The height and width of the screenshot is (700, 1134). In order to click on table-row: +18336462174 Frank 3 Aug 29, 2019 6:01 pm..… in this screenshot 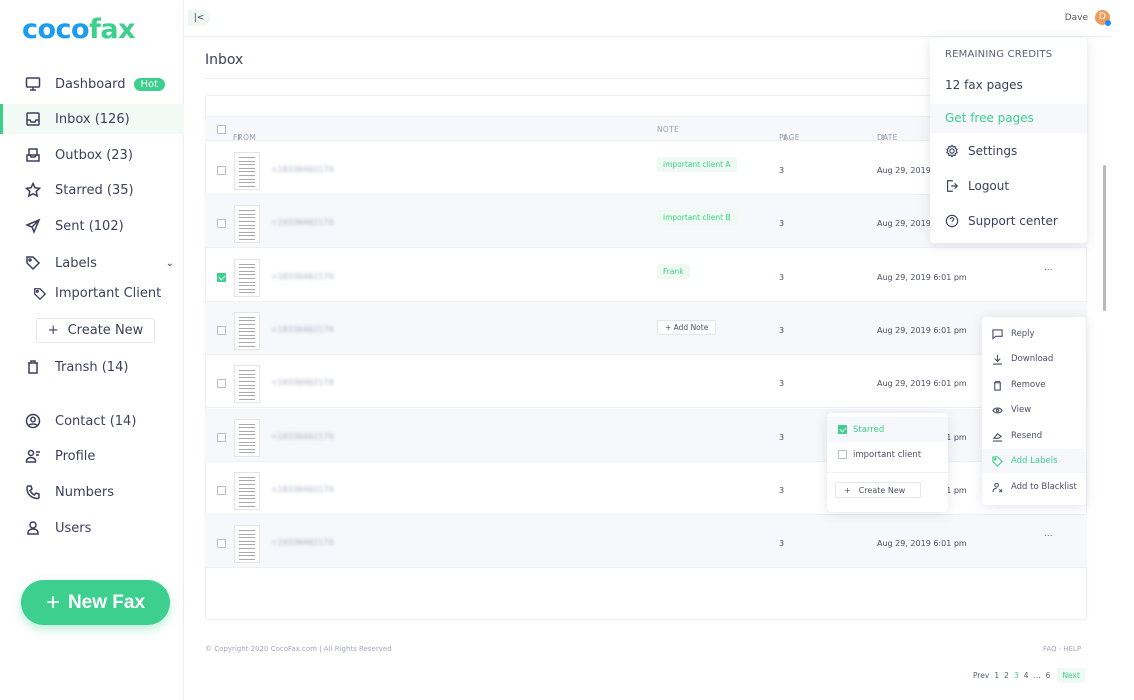, I will do `click(646, 275)`.